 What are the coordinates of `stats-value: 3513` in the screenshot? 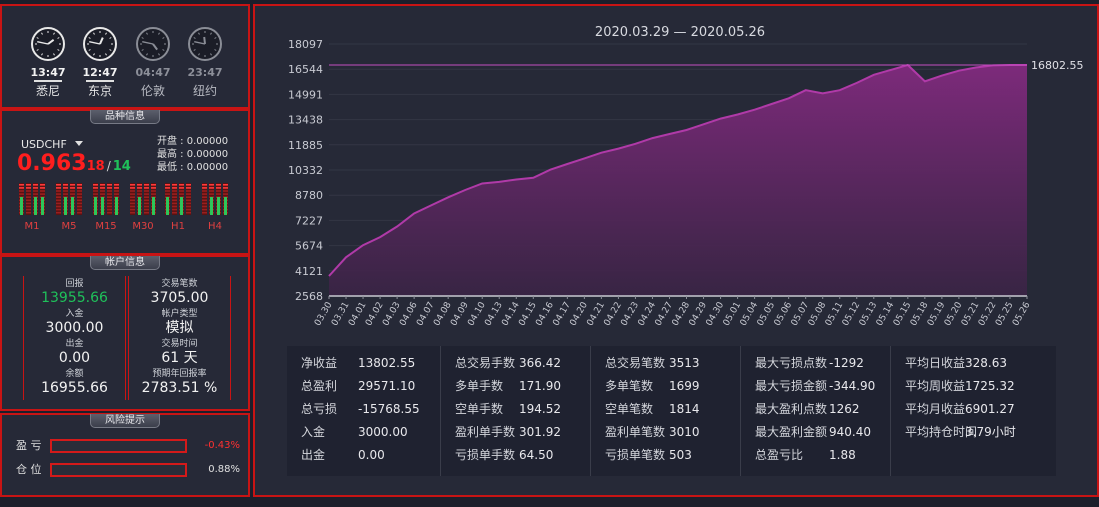 It's located at (684, 363).